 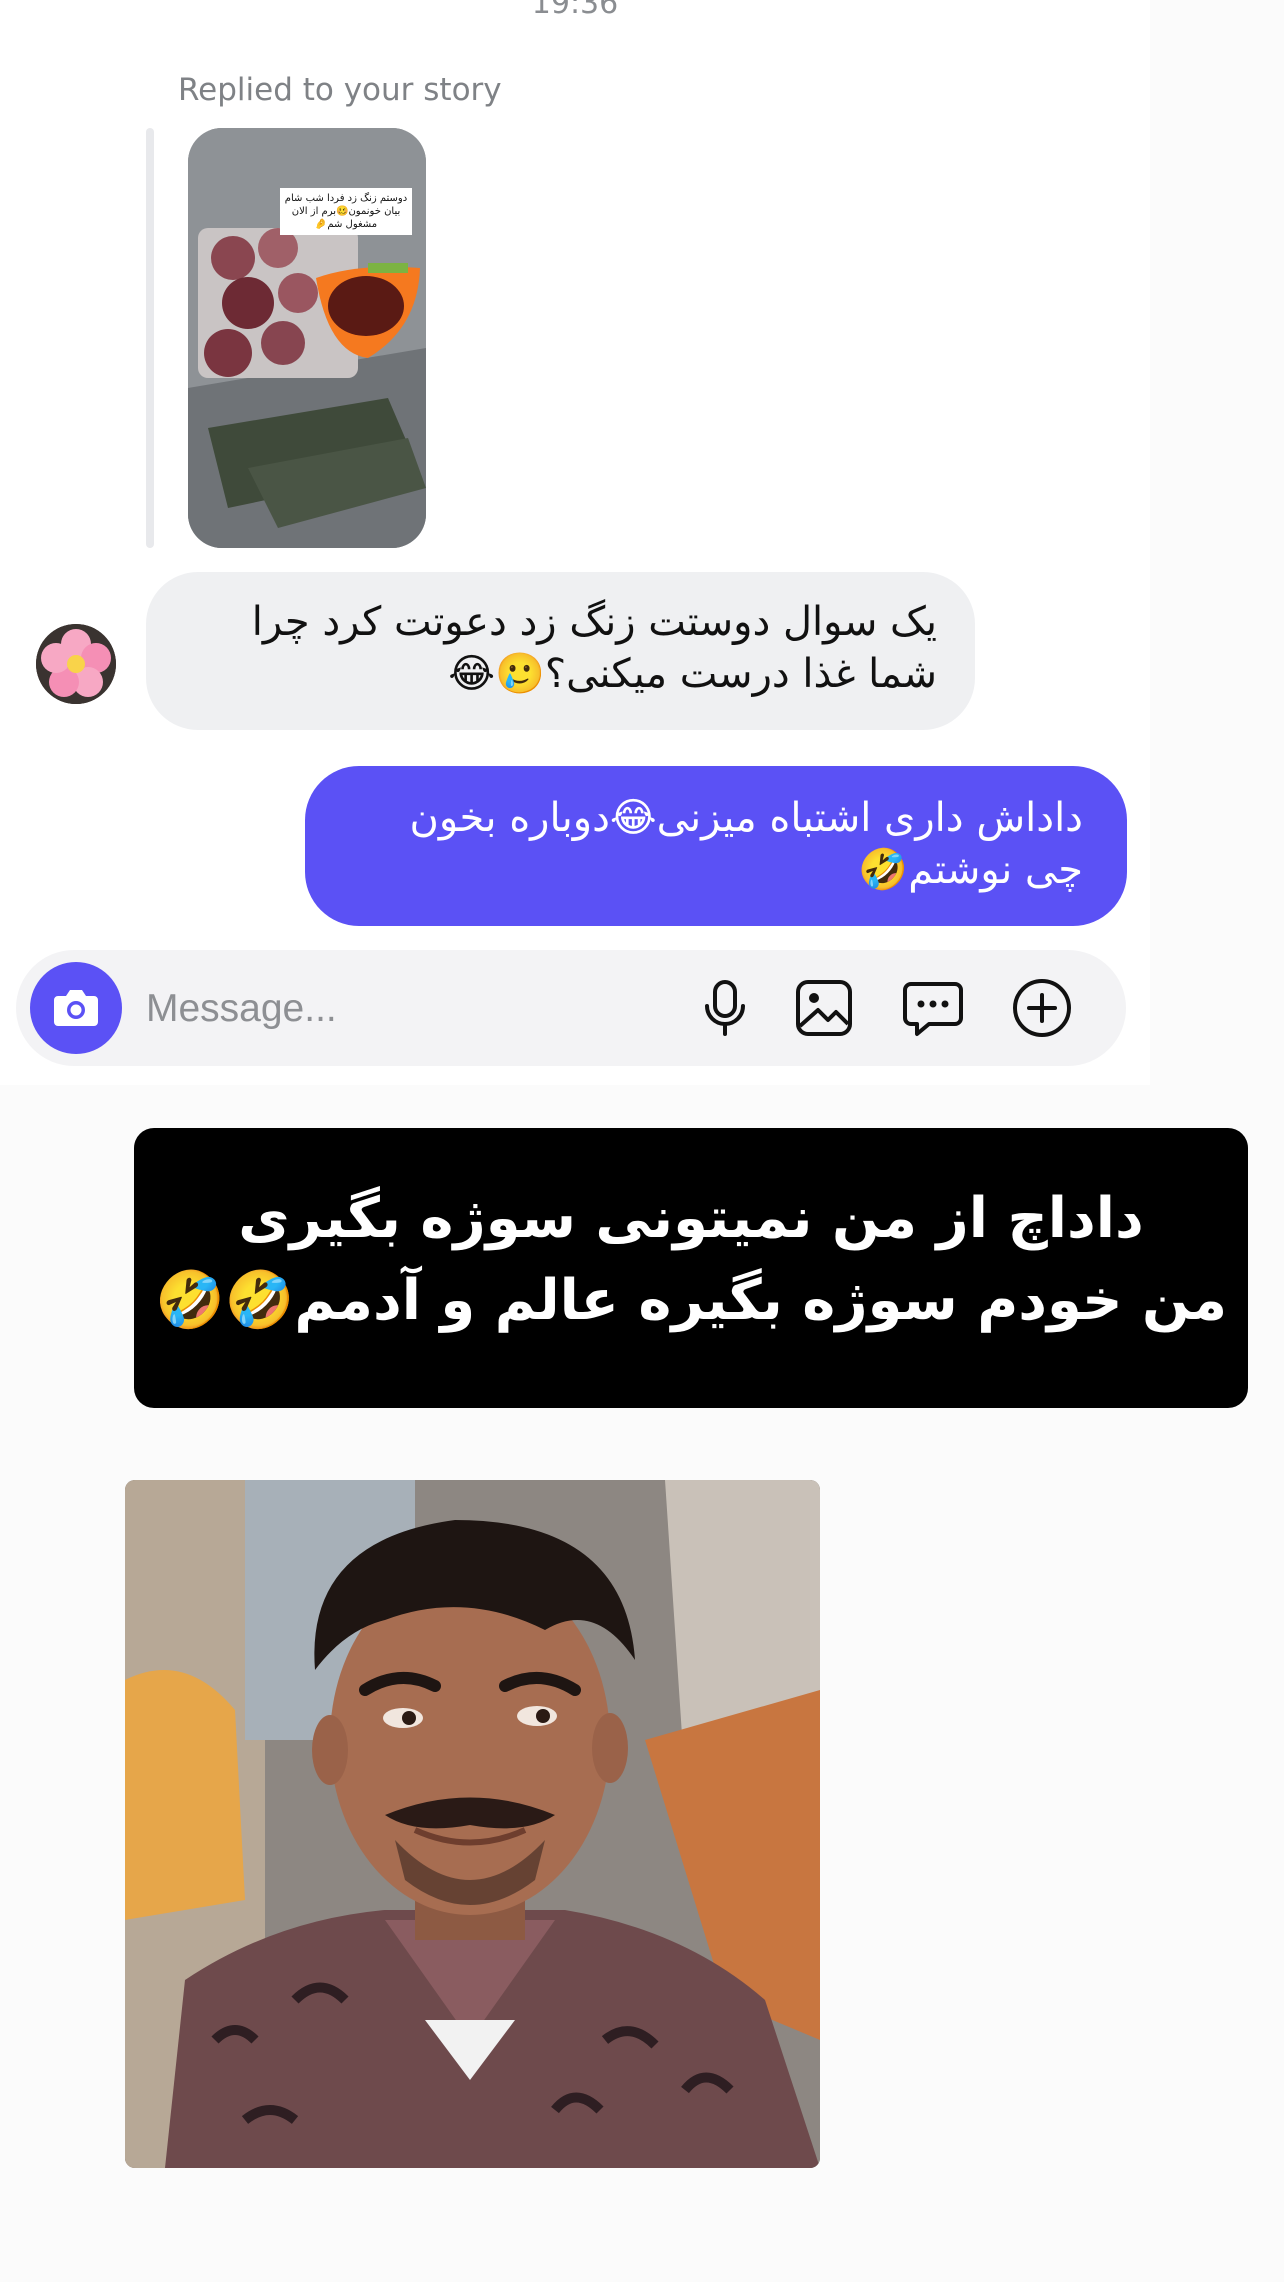 What do you see at coordinates (406, 1009) in the screenshot?
I see `message-input` at bounding box center [406, 1009].